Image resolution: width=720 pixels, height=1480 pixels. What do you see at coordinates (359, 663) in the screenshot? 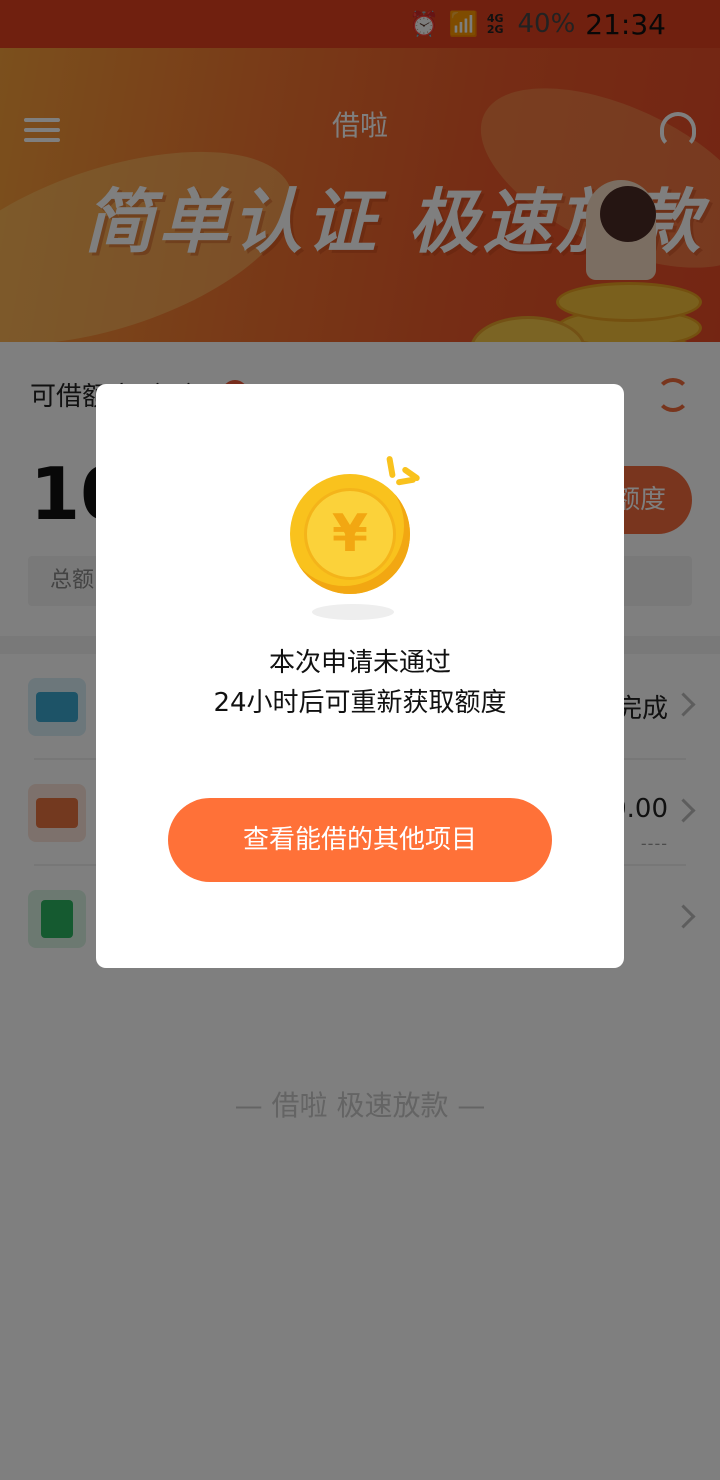
I see `dialog-message-line1: 本次申请未通过` at bounding box center [359, 663].